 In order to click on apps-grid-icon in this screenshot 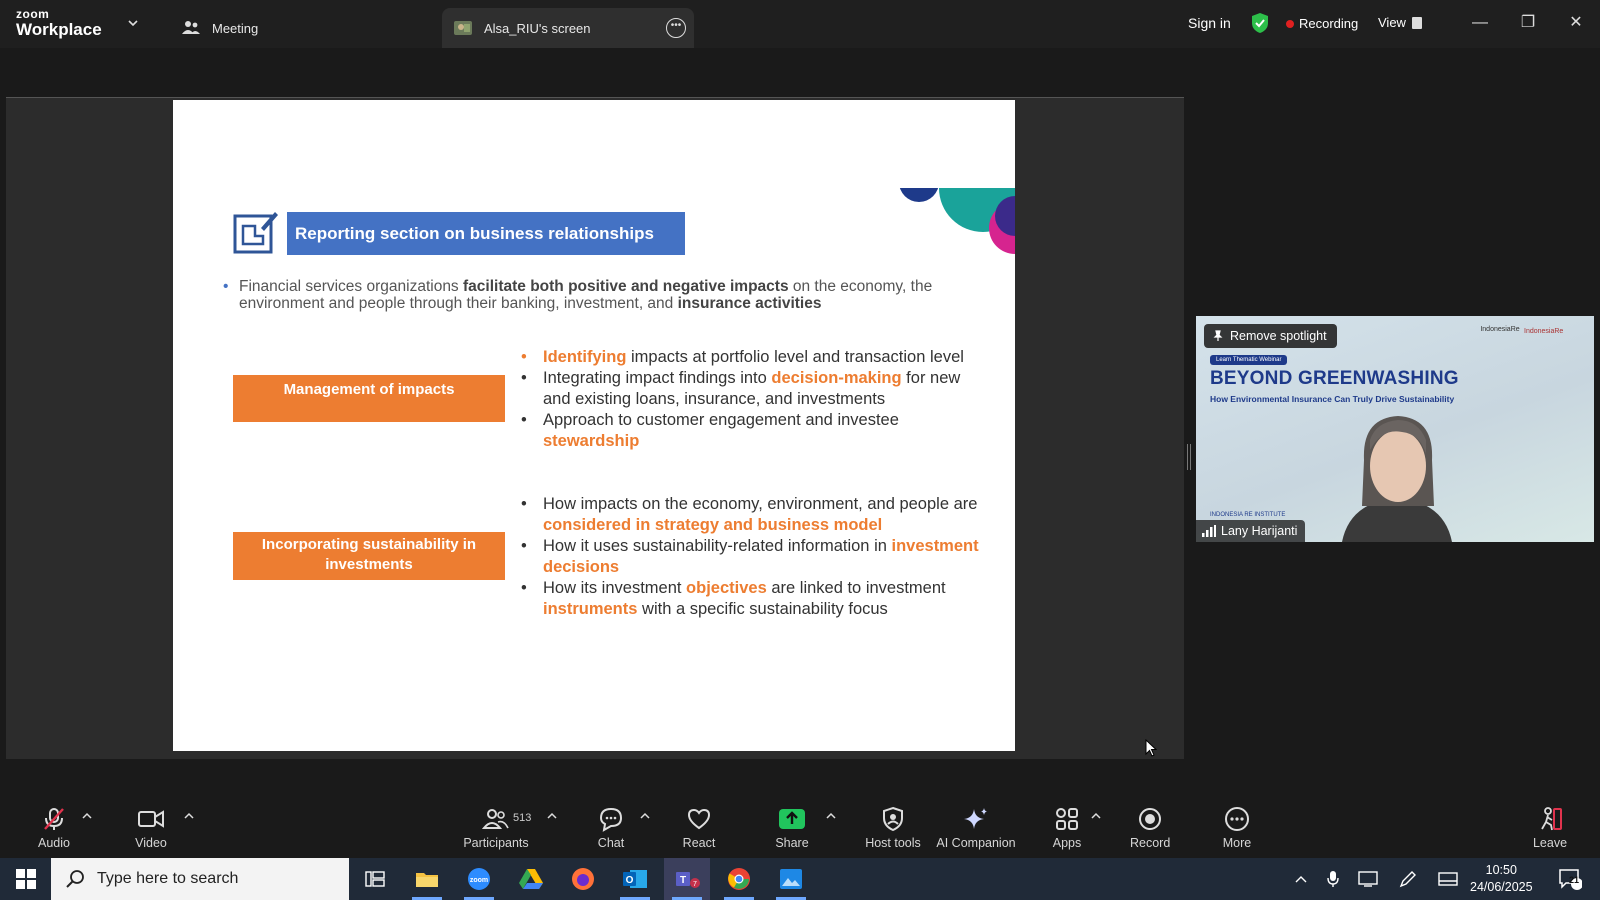, I will do `click(1067, 819)`.